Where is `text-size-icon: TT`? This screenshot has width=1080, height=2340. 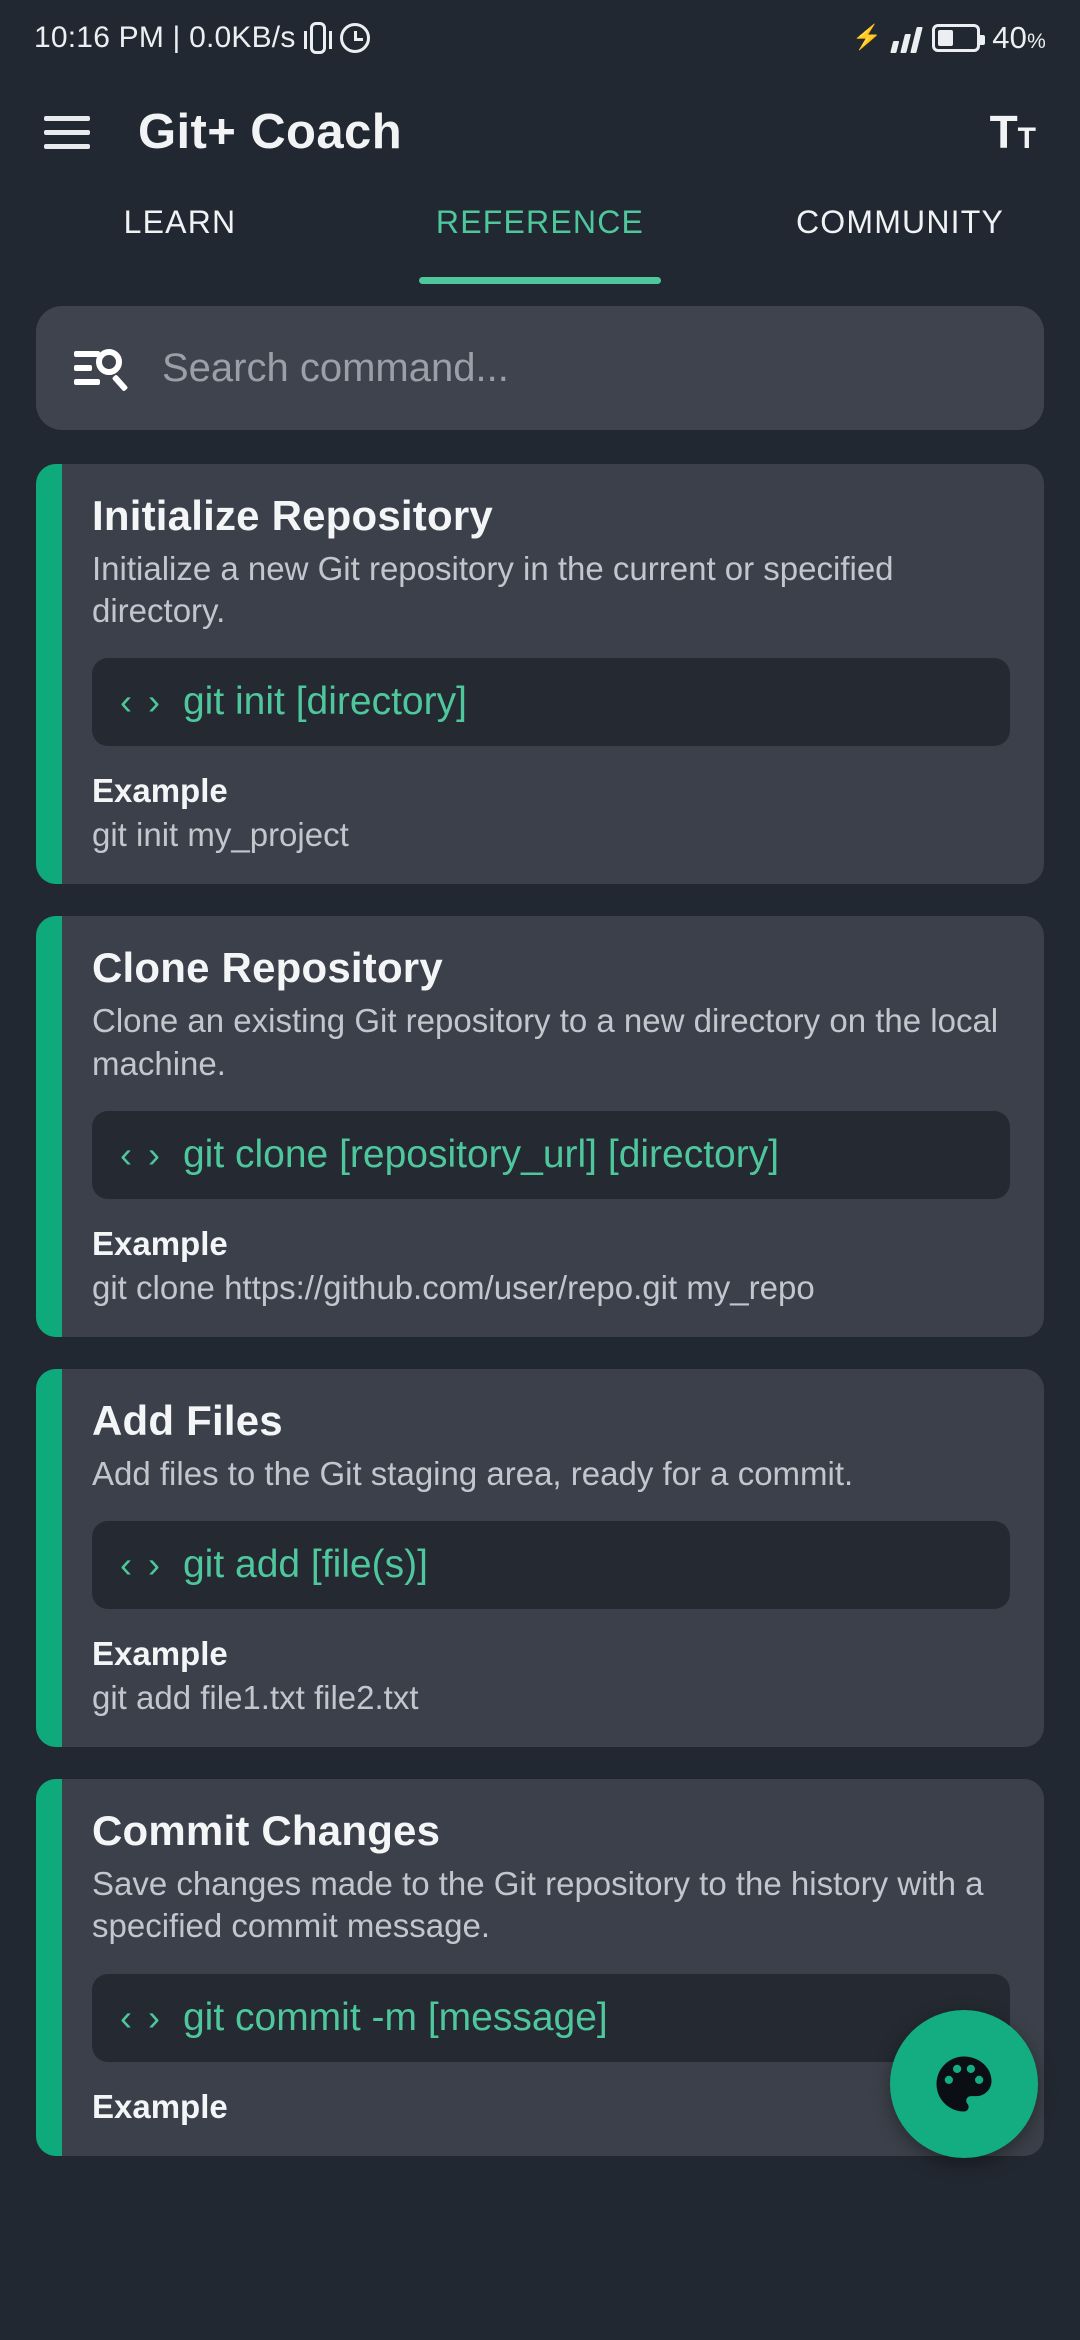 text-size-icon: TT is located at coordinates (1013, 132).